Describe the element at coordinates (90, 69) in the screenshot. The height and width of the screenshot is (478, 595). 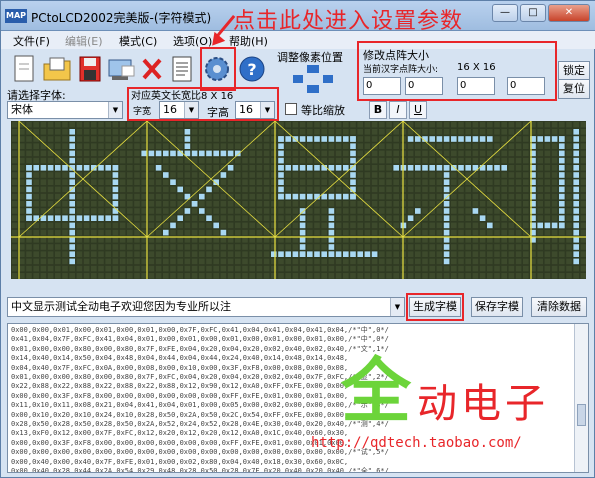
I see `save-disk-icon` at that location.